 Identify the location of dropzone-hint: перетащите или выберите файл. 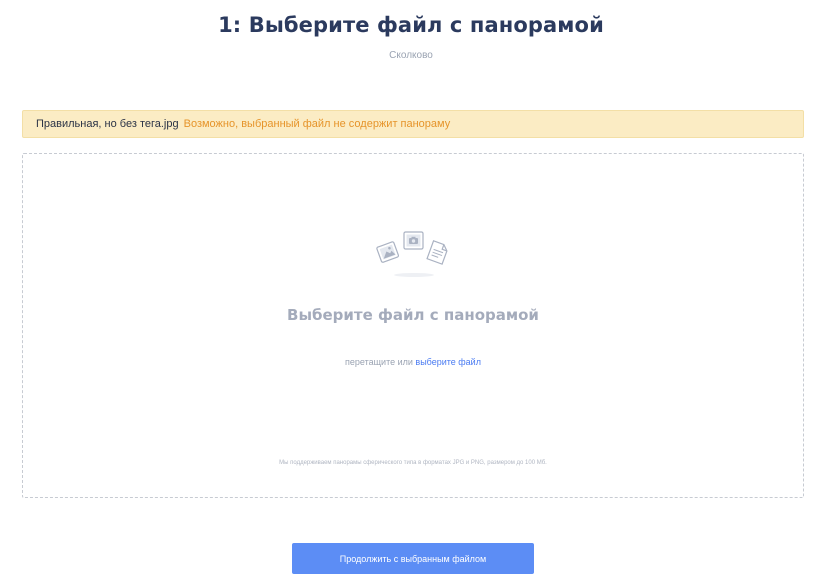
(413, 362).